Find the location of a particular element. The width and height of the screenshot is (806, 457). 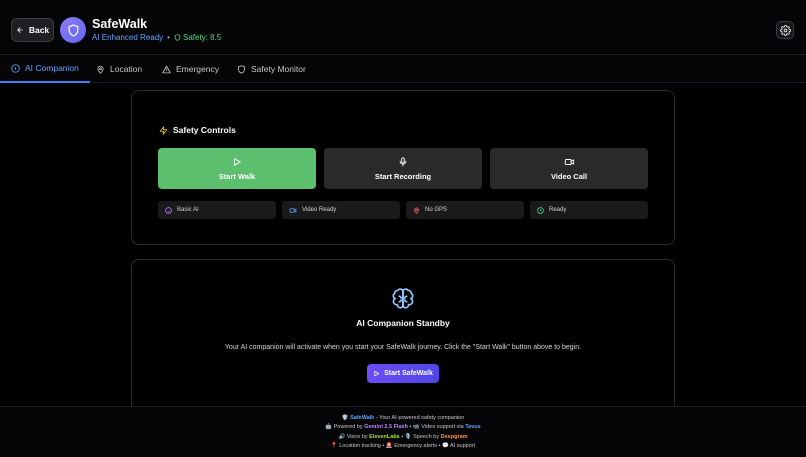

footer-voice-provider: ElevenLabs is located at coordinates (384, 437).